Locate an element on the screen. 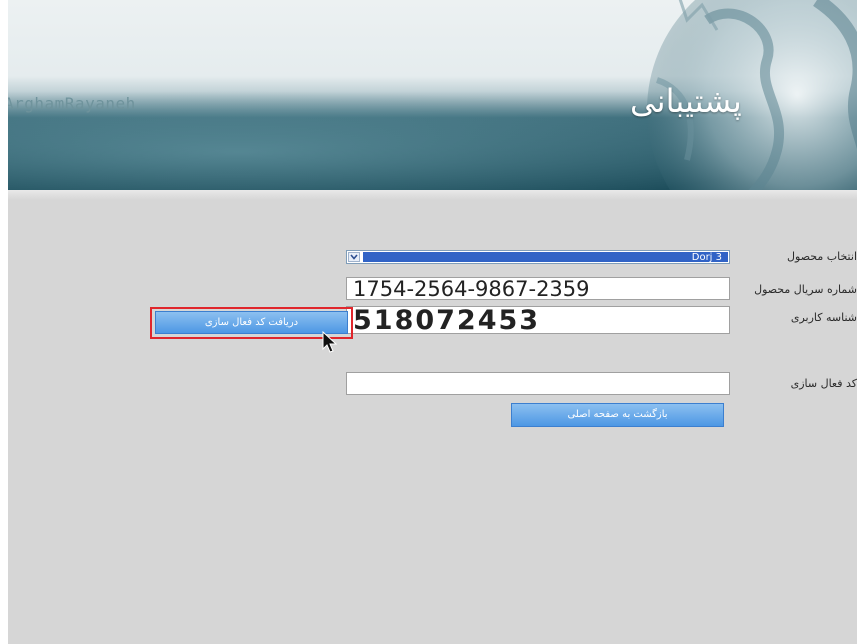  product-select: Dorj 3 is located at coordinates (538, 257).